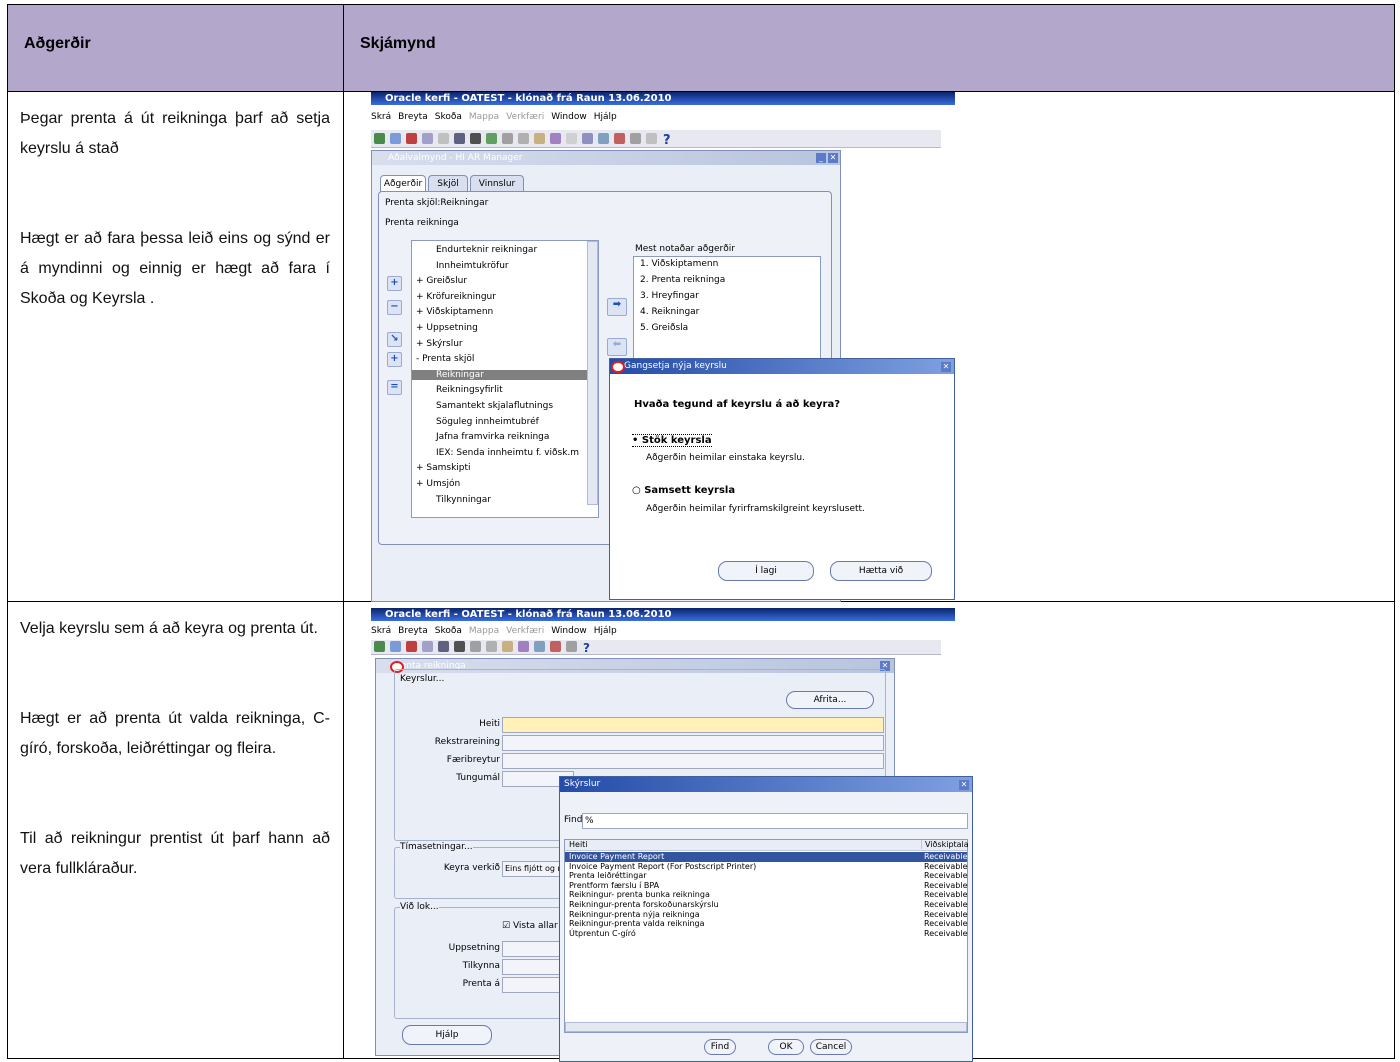 This screenshot has height=1062, width=1400. What do you see at coordinates (472, 266) in the screenshot?
I see `tree-item: Innheimtukröfur` at bounding box center [472, 266].